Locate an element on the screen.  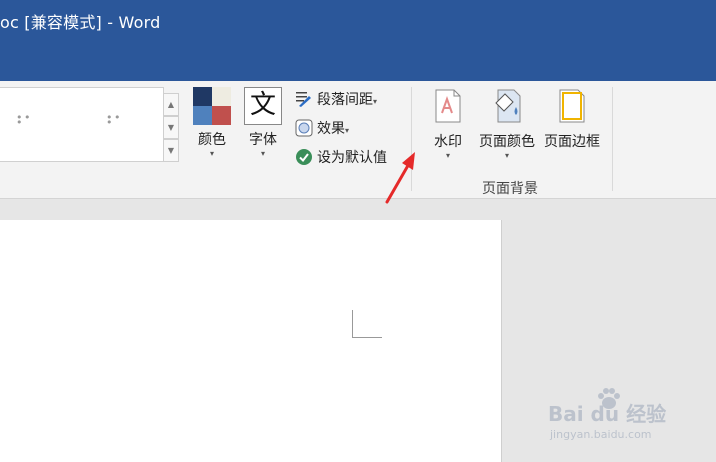
watermark-brand: Bai du 经验 is located at coordinates (607, 414).